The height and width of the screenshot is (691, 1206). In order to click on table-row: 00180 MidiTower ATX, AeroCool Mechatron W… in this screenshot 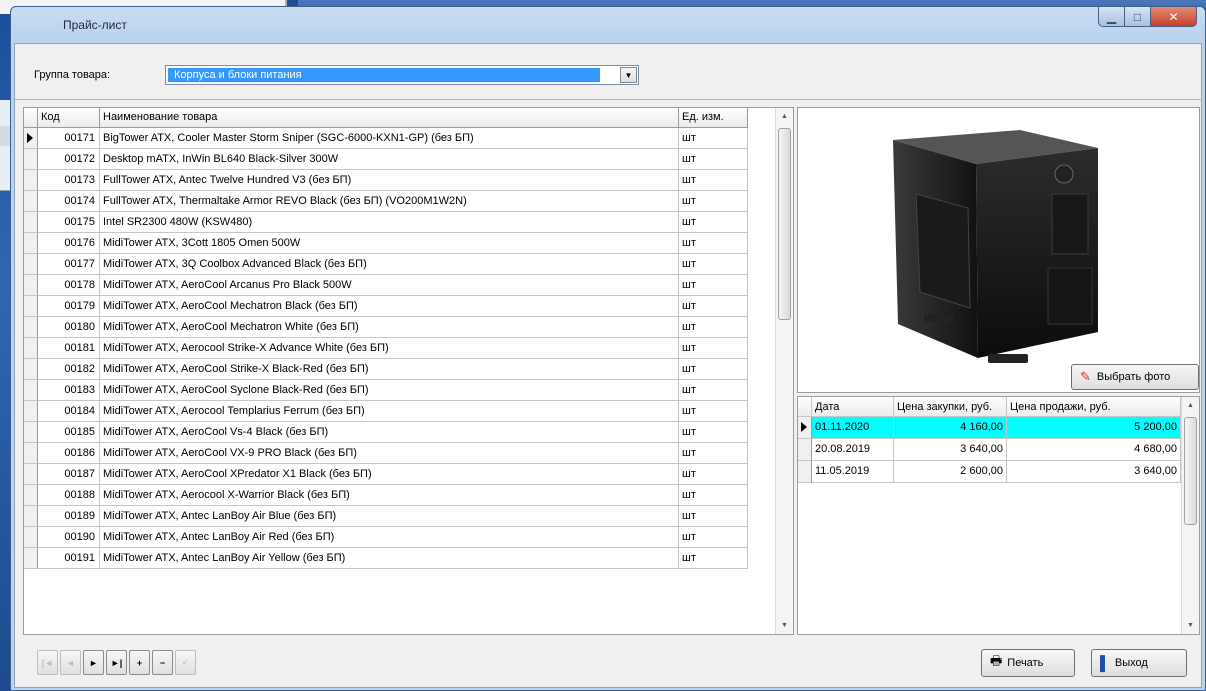, I will do `click(386, 327)`.